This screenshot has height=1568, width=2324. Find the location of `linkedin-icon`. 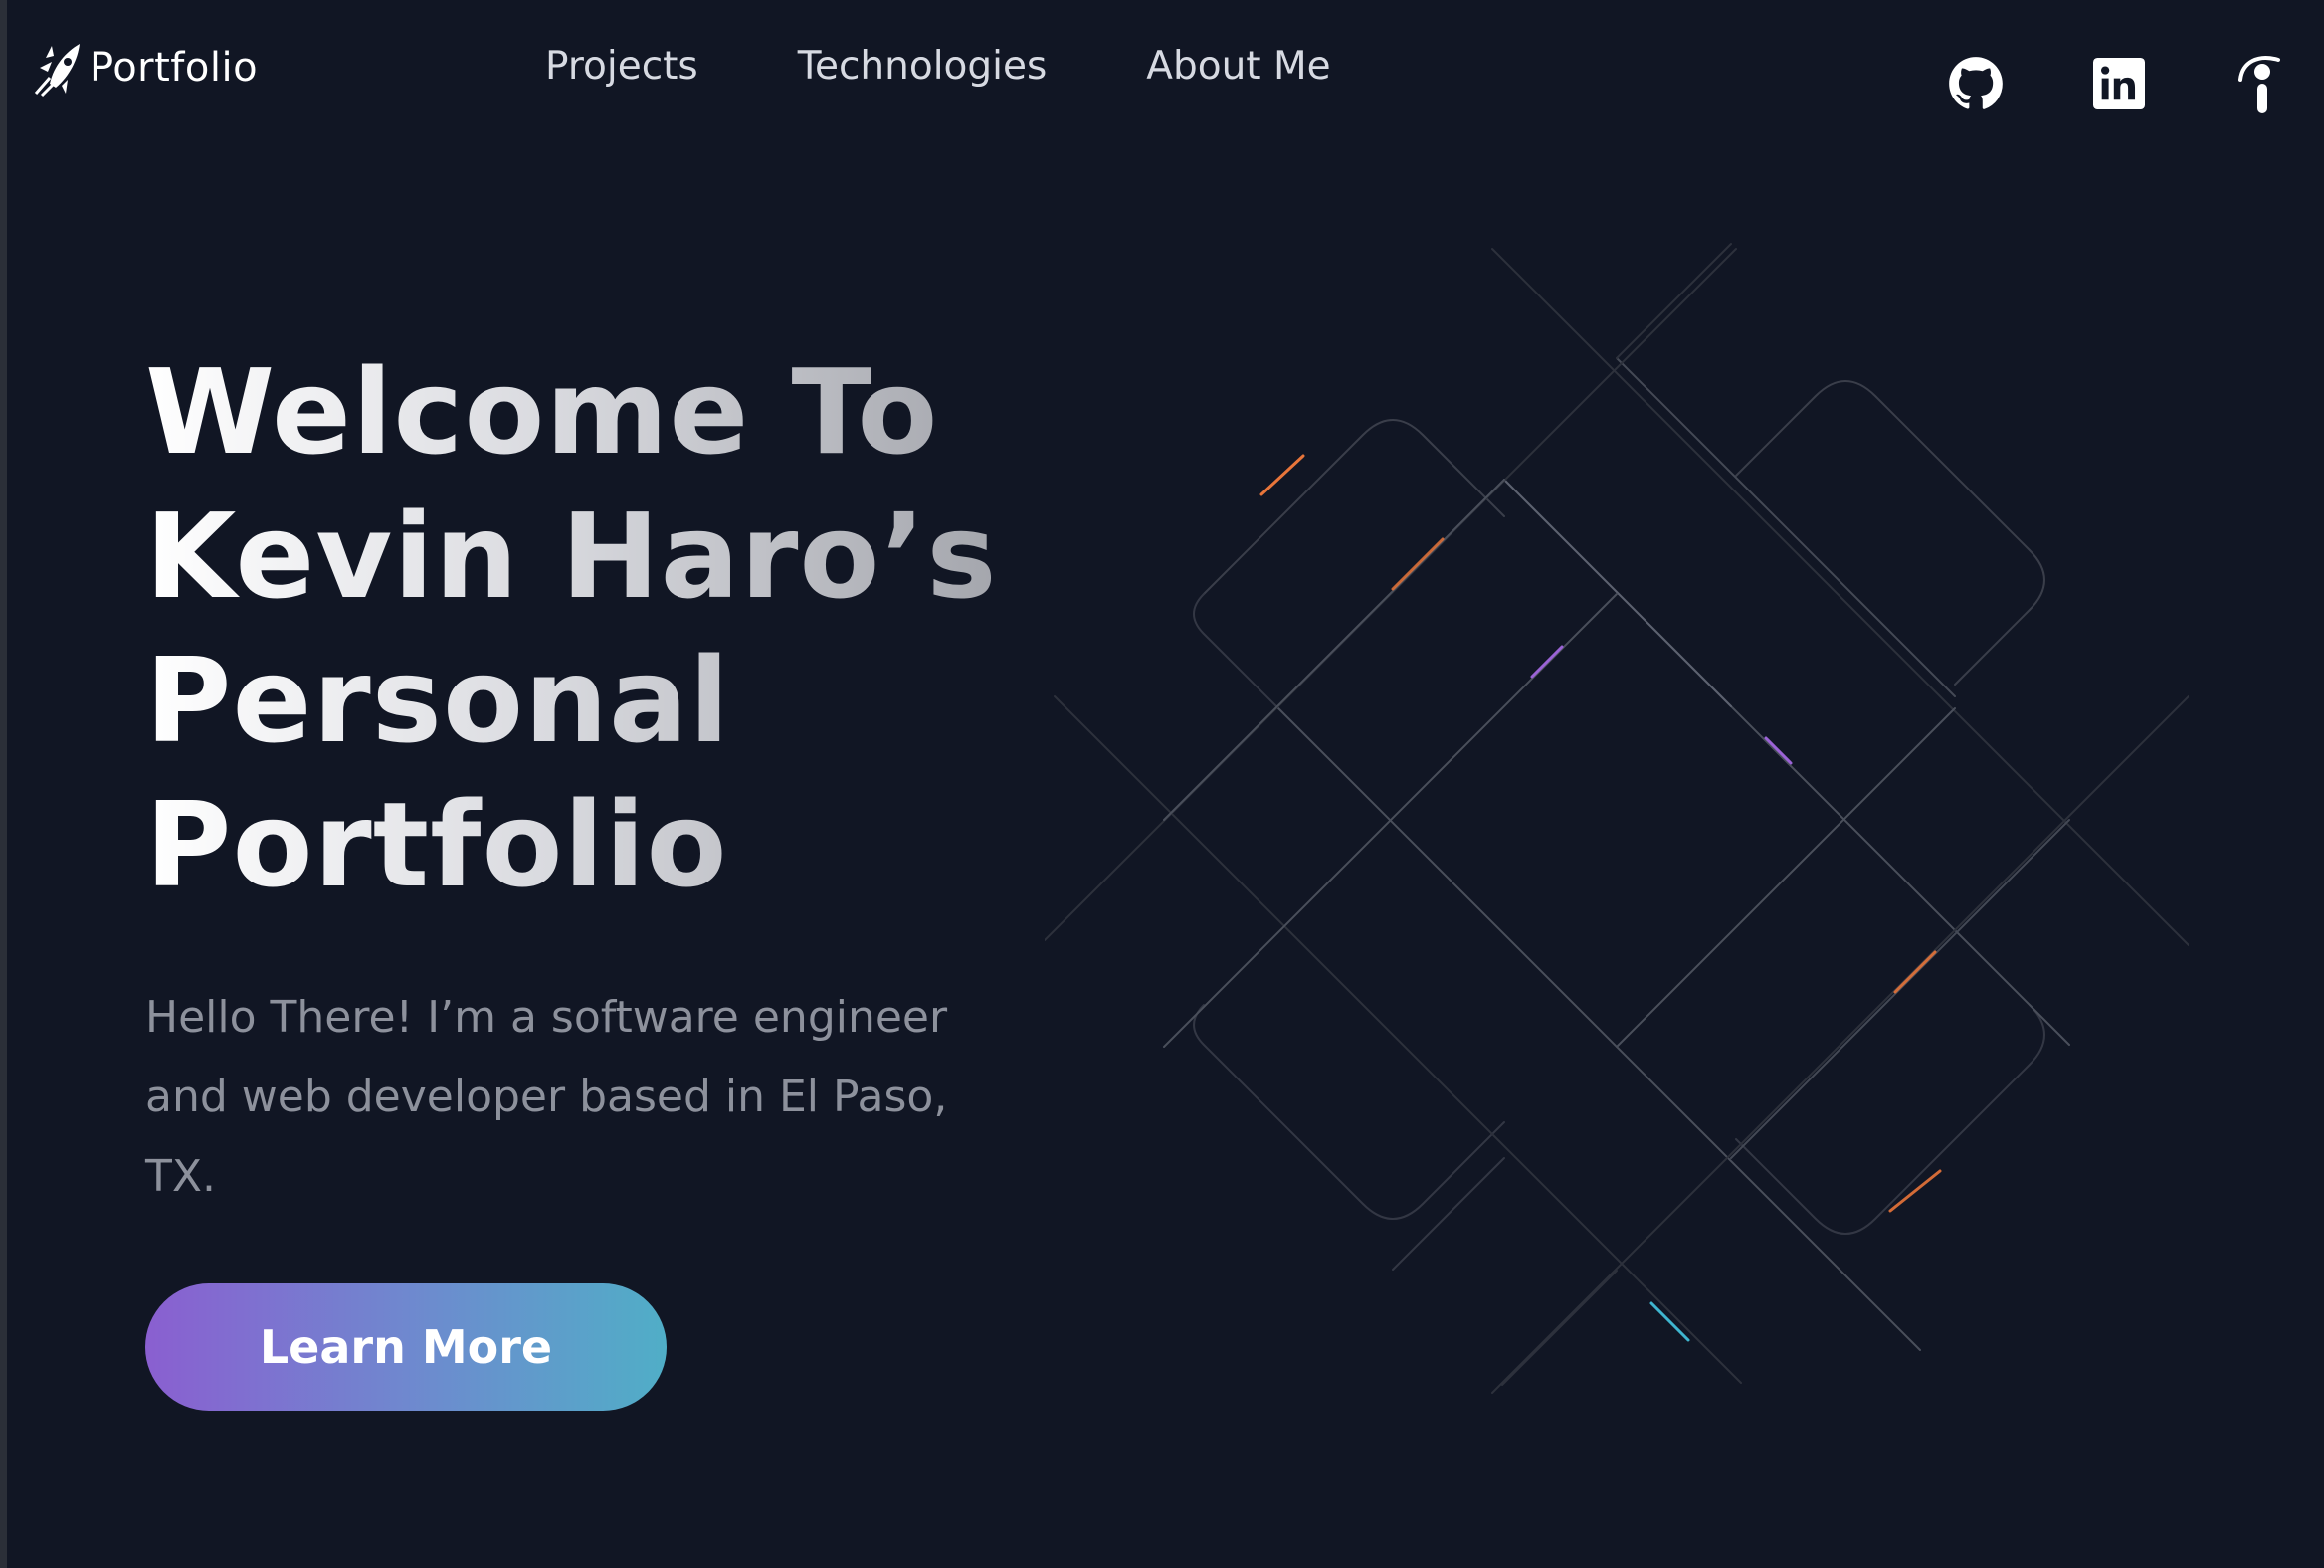

linkedin-icon is located at coordinates (2119, 83).